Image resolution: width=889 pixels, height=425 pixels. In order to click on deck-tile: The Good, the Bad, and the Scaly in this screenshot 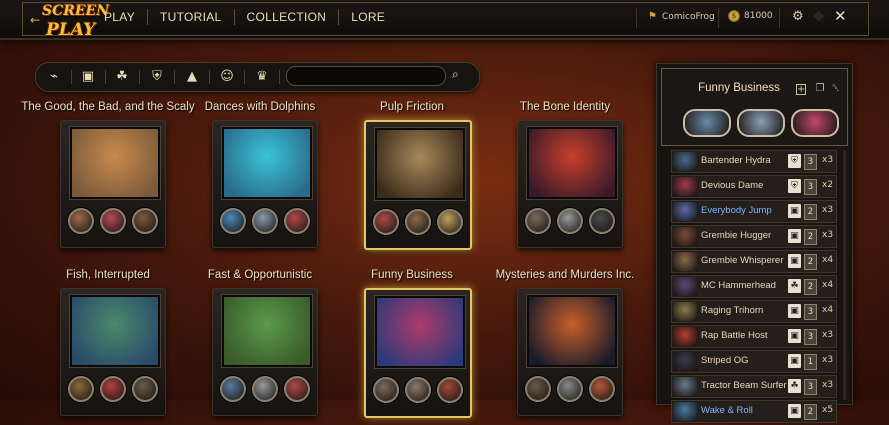, I will do `click(108, 174)`.